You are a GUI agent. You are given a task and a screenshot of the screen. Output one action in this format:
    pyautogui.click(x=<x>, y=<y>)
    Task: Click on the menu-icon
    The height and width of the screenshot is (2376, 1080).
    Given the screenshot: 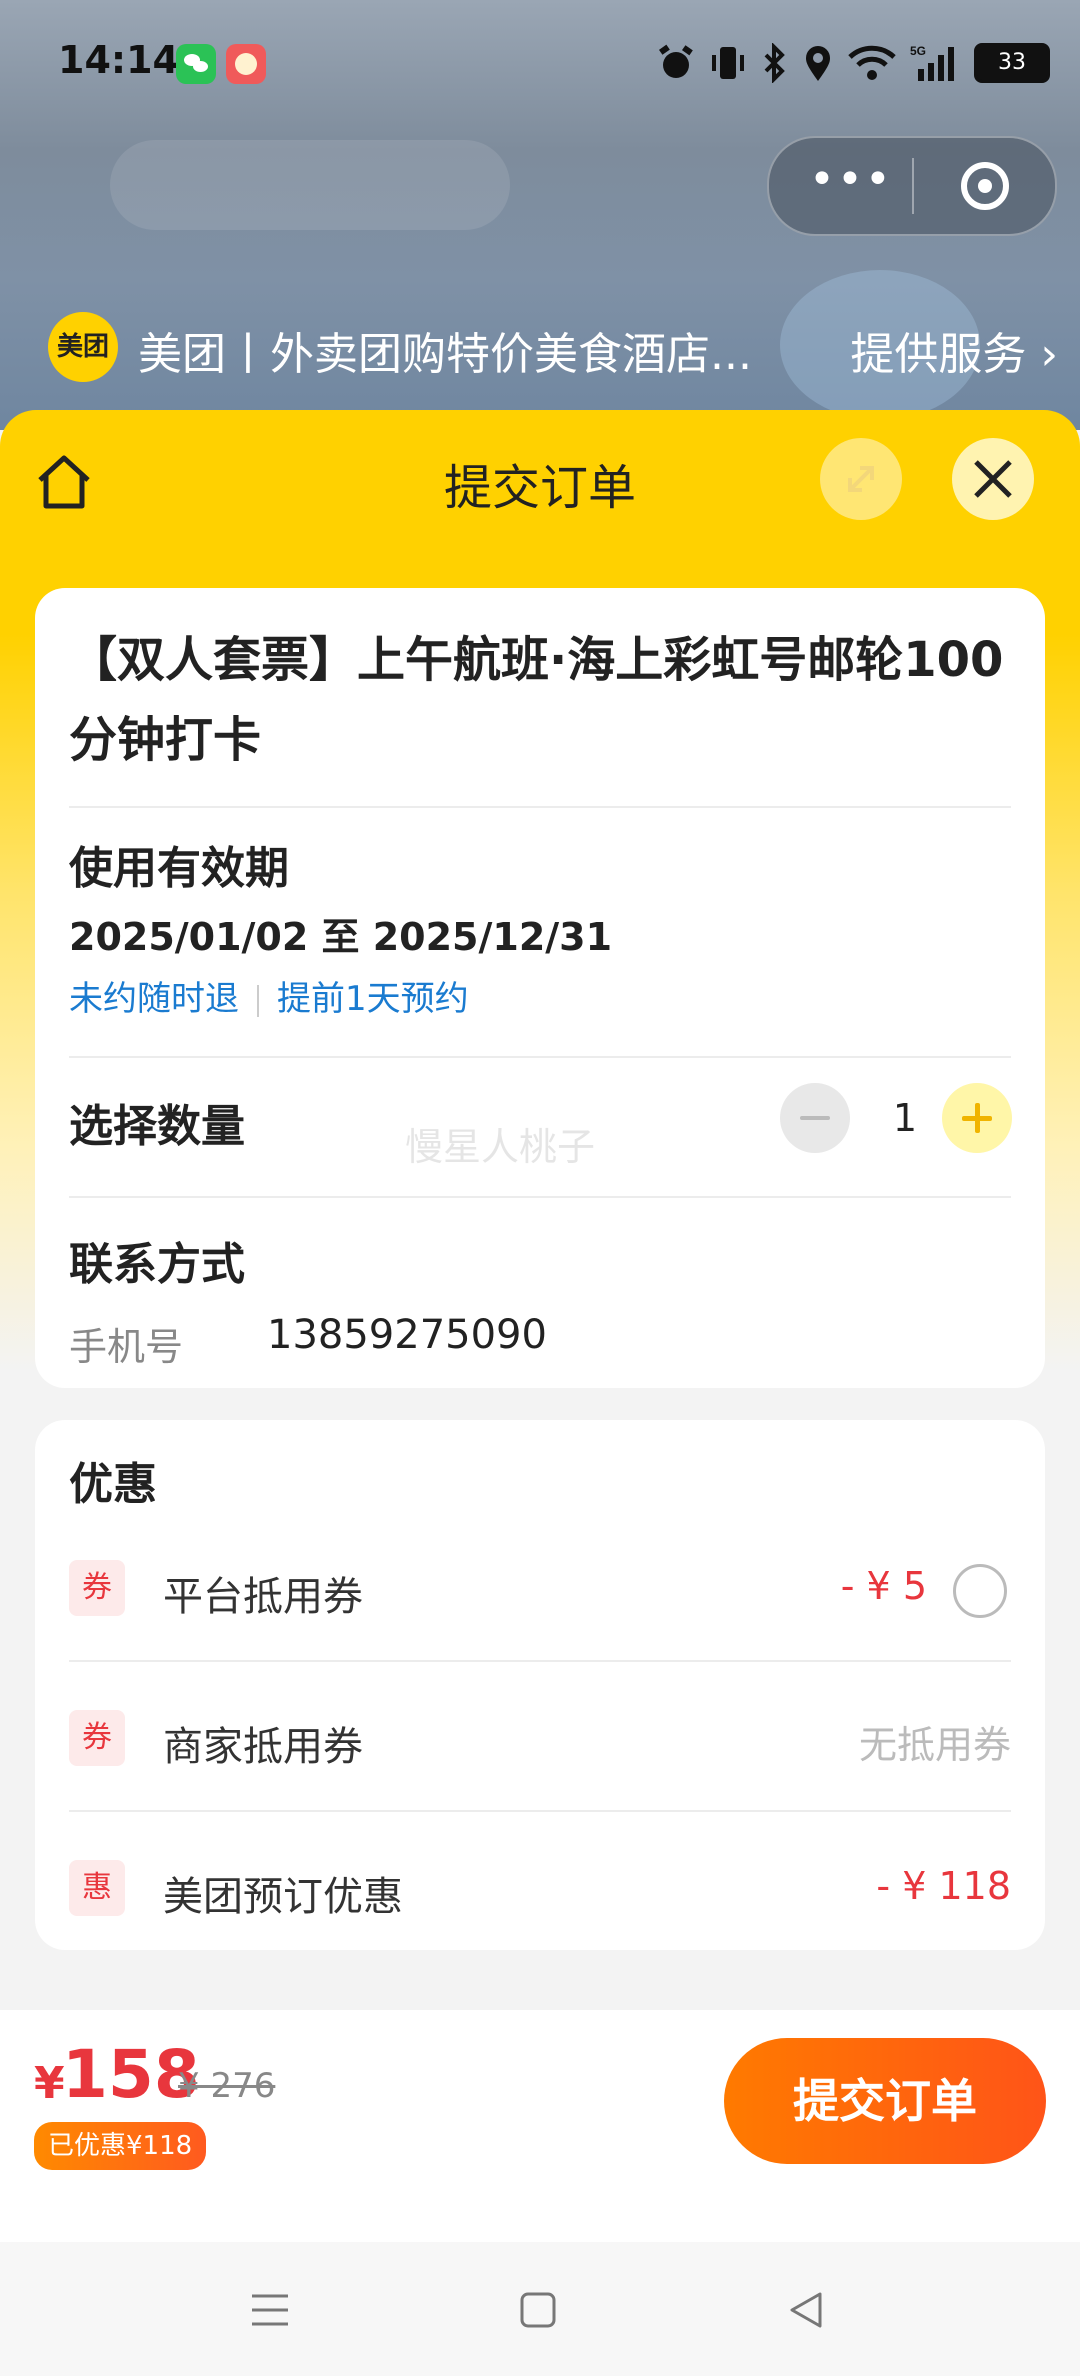 What is the action you would take?
    pyautogui.click(x=270, y=2310)
    